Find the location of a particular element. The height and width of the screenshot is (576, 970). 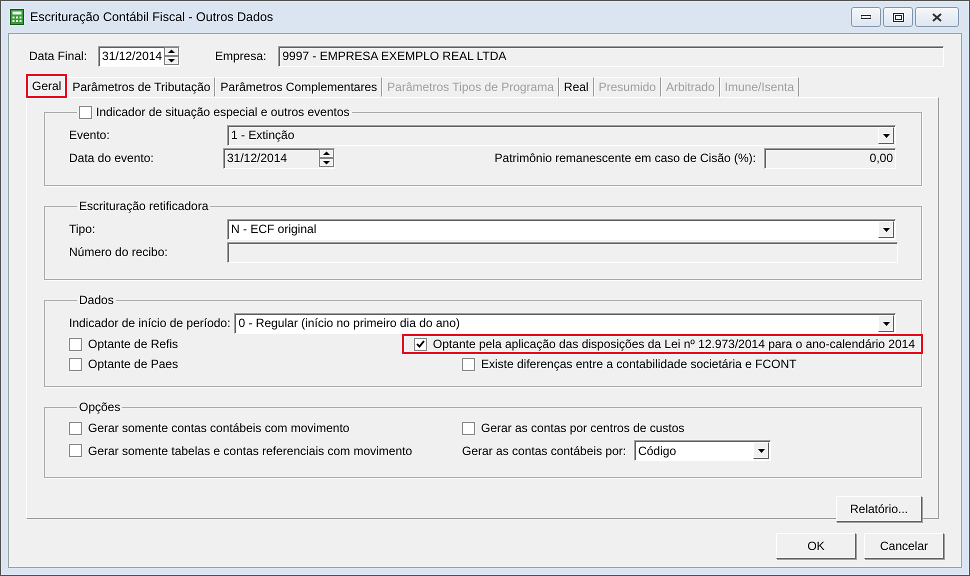

checkbox-label: Gerar as contas por centros de custos is located at coordinates (582, 428).